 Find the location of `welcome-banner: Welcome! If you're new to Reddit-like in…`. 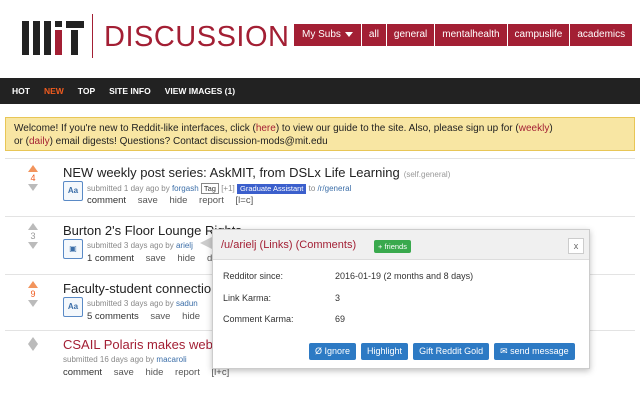

welcome-banner: Welcome! If you're new to Reddit-like in… is located at coordinates (320, 134).